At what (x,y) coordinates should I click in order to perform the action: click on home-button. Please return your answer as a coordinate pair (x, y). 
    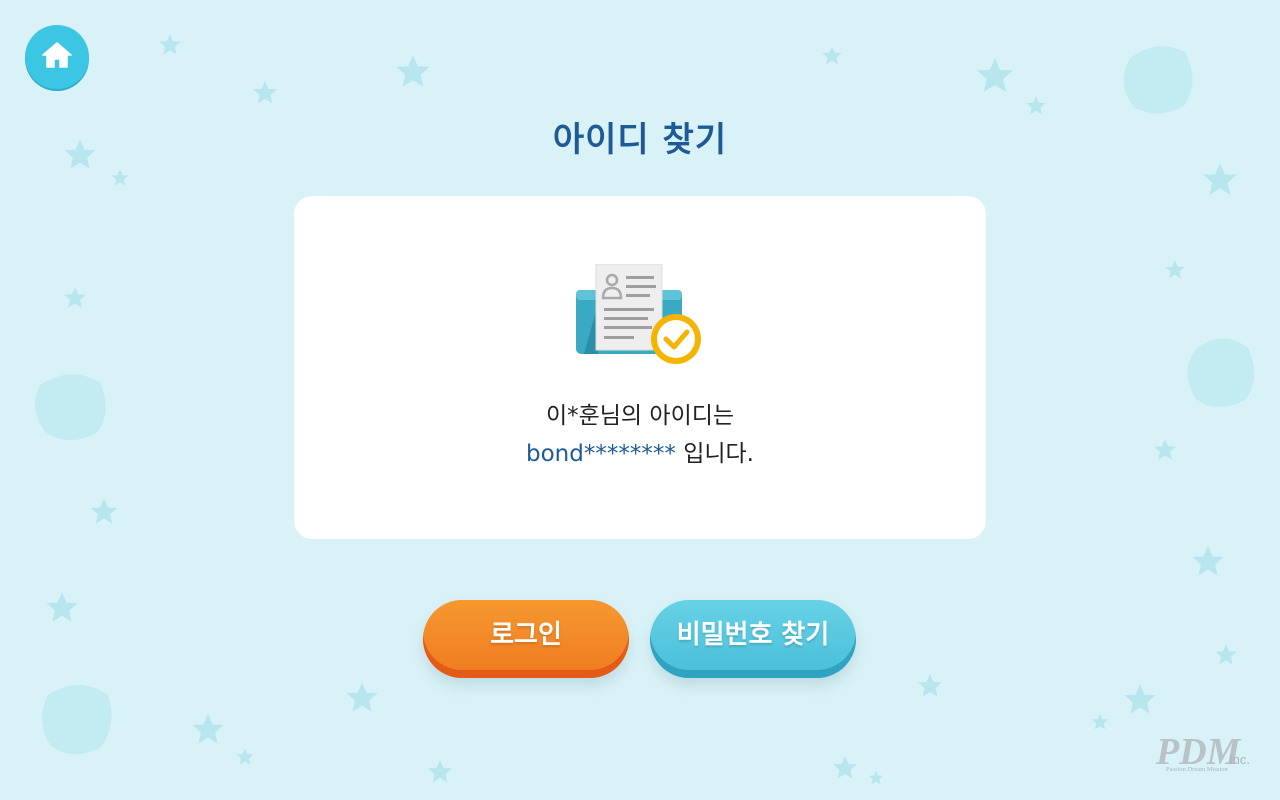
    Looking at the image, I should click on (57, 57).